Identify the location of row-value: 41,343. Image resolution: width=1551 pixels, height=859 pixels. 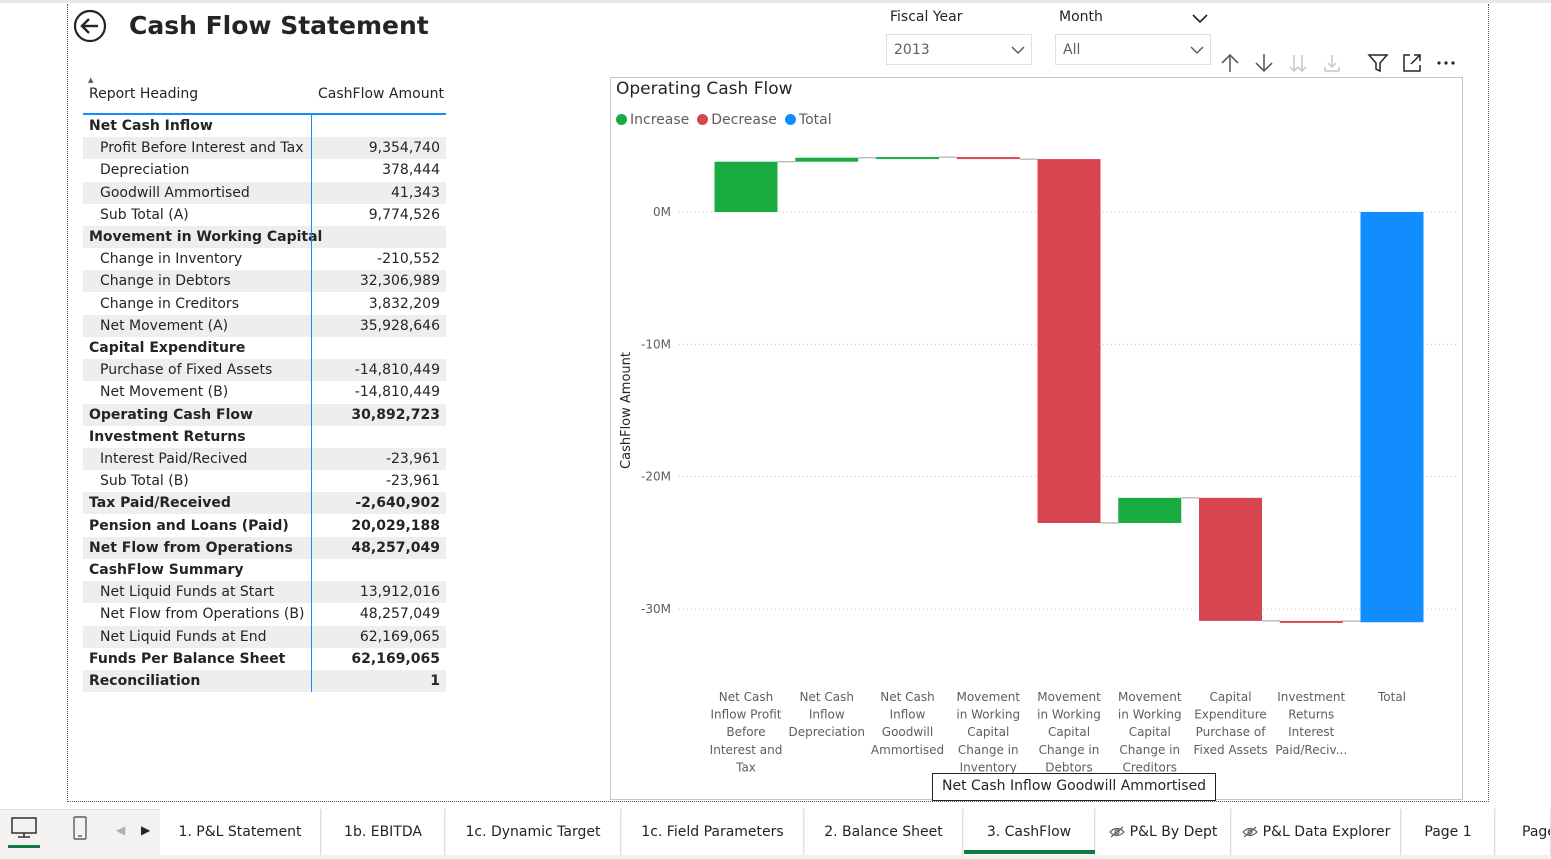
(415, 192).